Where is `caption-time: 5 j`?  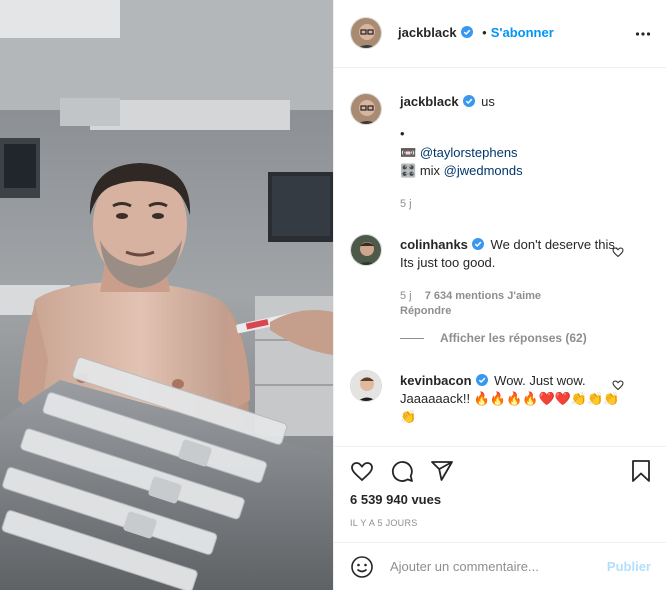 caption-time: 5 j is located at coordinates (406, 204).